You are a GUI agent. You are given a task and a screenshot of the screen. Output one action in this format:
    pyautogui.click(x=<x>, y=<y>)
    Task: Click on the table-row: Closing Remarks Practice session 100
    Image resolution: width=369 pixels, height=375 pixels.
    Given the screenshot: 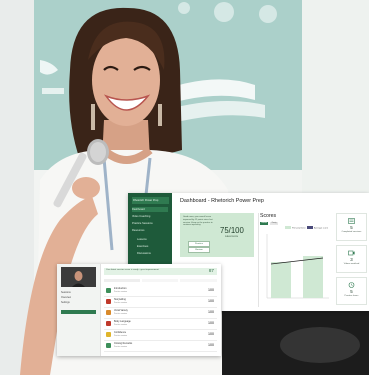 What is the action you would take?
    pyautogui.click(x=160, y=346)
    